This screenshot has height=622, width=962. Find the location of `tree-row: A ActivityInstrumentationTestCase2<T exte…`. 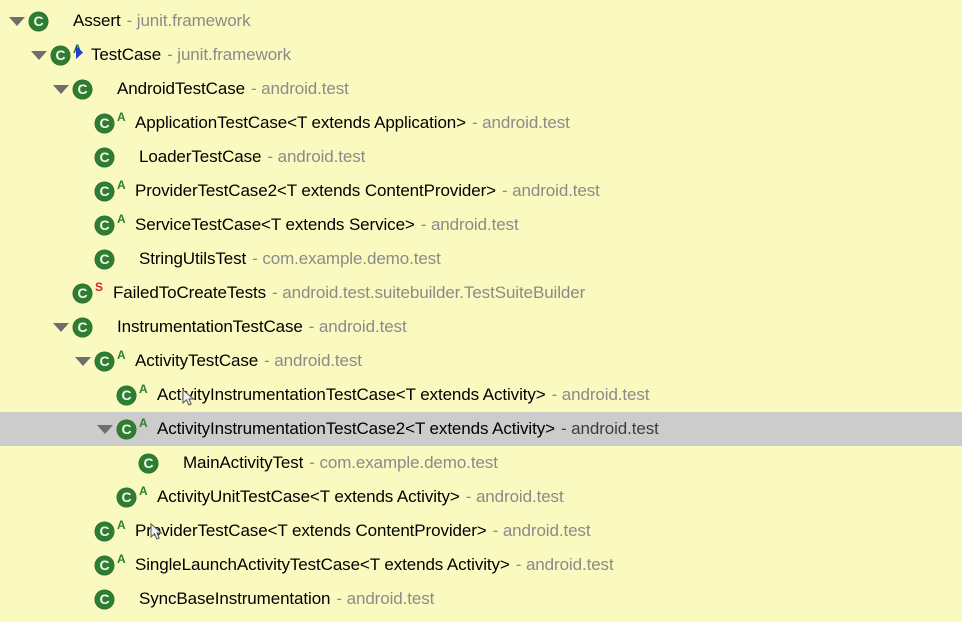

tree-row: A ActivityInstrumentationTestCase2<T exte… is located at coordinates (481, 429).